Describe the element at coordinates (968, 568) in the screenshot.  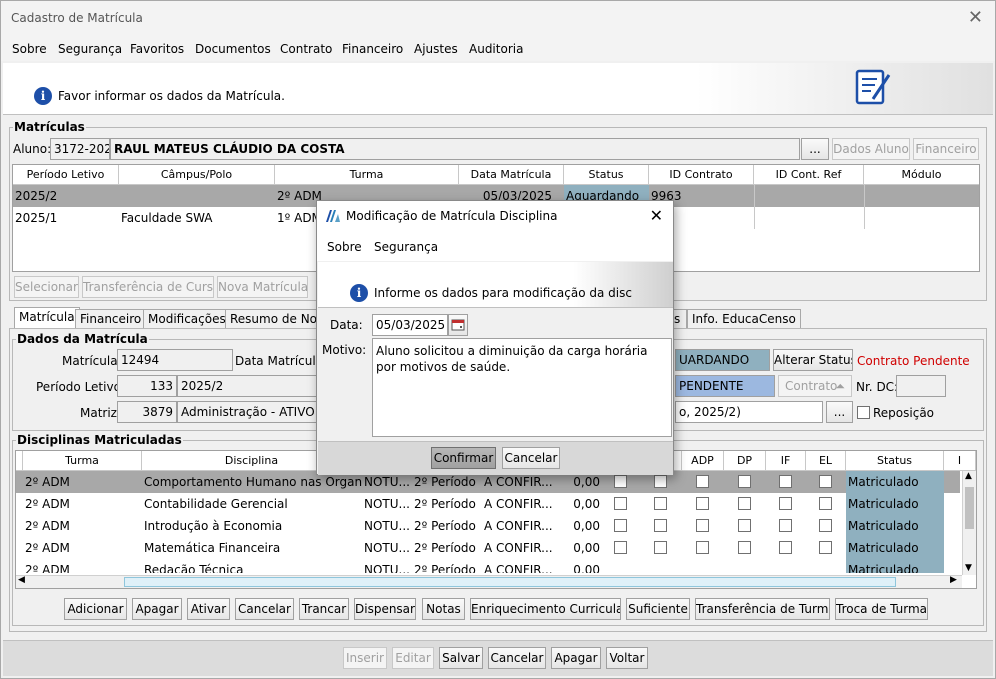
I see `scroll-down-icon: ▼` at that location.